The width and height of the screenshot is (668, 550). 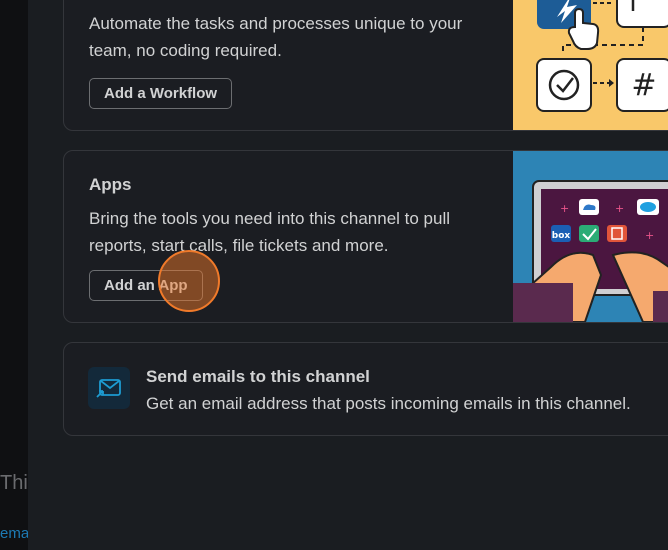 What do you see at coordinates (590, 236) in the screenshot?
I see `apps-illustration: + + box +` at bounding box center [590, 236].